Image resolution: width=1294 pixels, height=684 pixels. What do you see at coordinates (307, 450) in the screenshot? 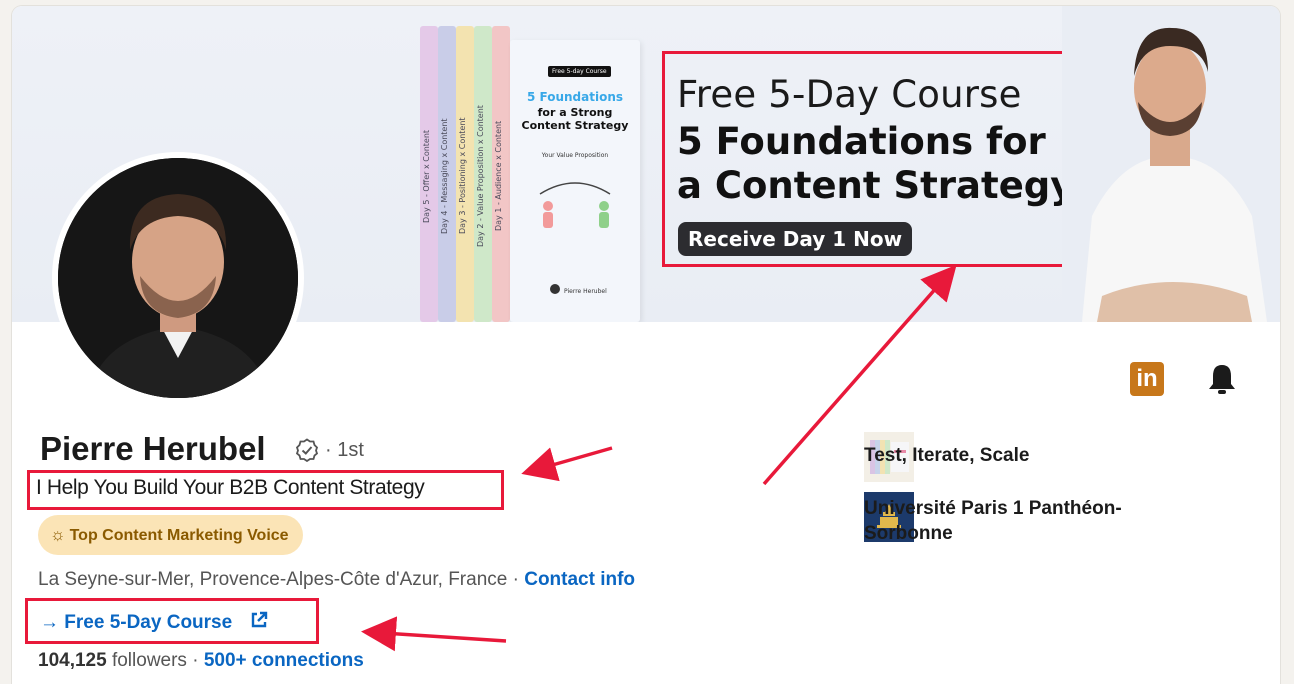
I see `verified-badge-icon` at bounding box center [307, 450].